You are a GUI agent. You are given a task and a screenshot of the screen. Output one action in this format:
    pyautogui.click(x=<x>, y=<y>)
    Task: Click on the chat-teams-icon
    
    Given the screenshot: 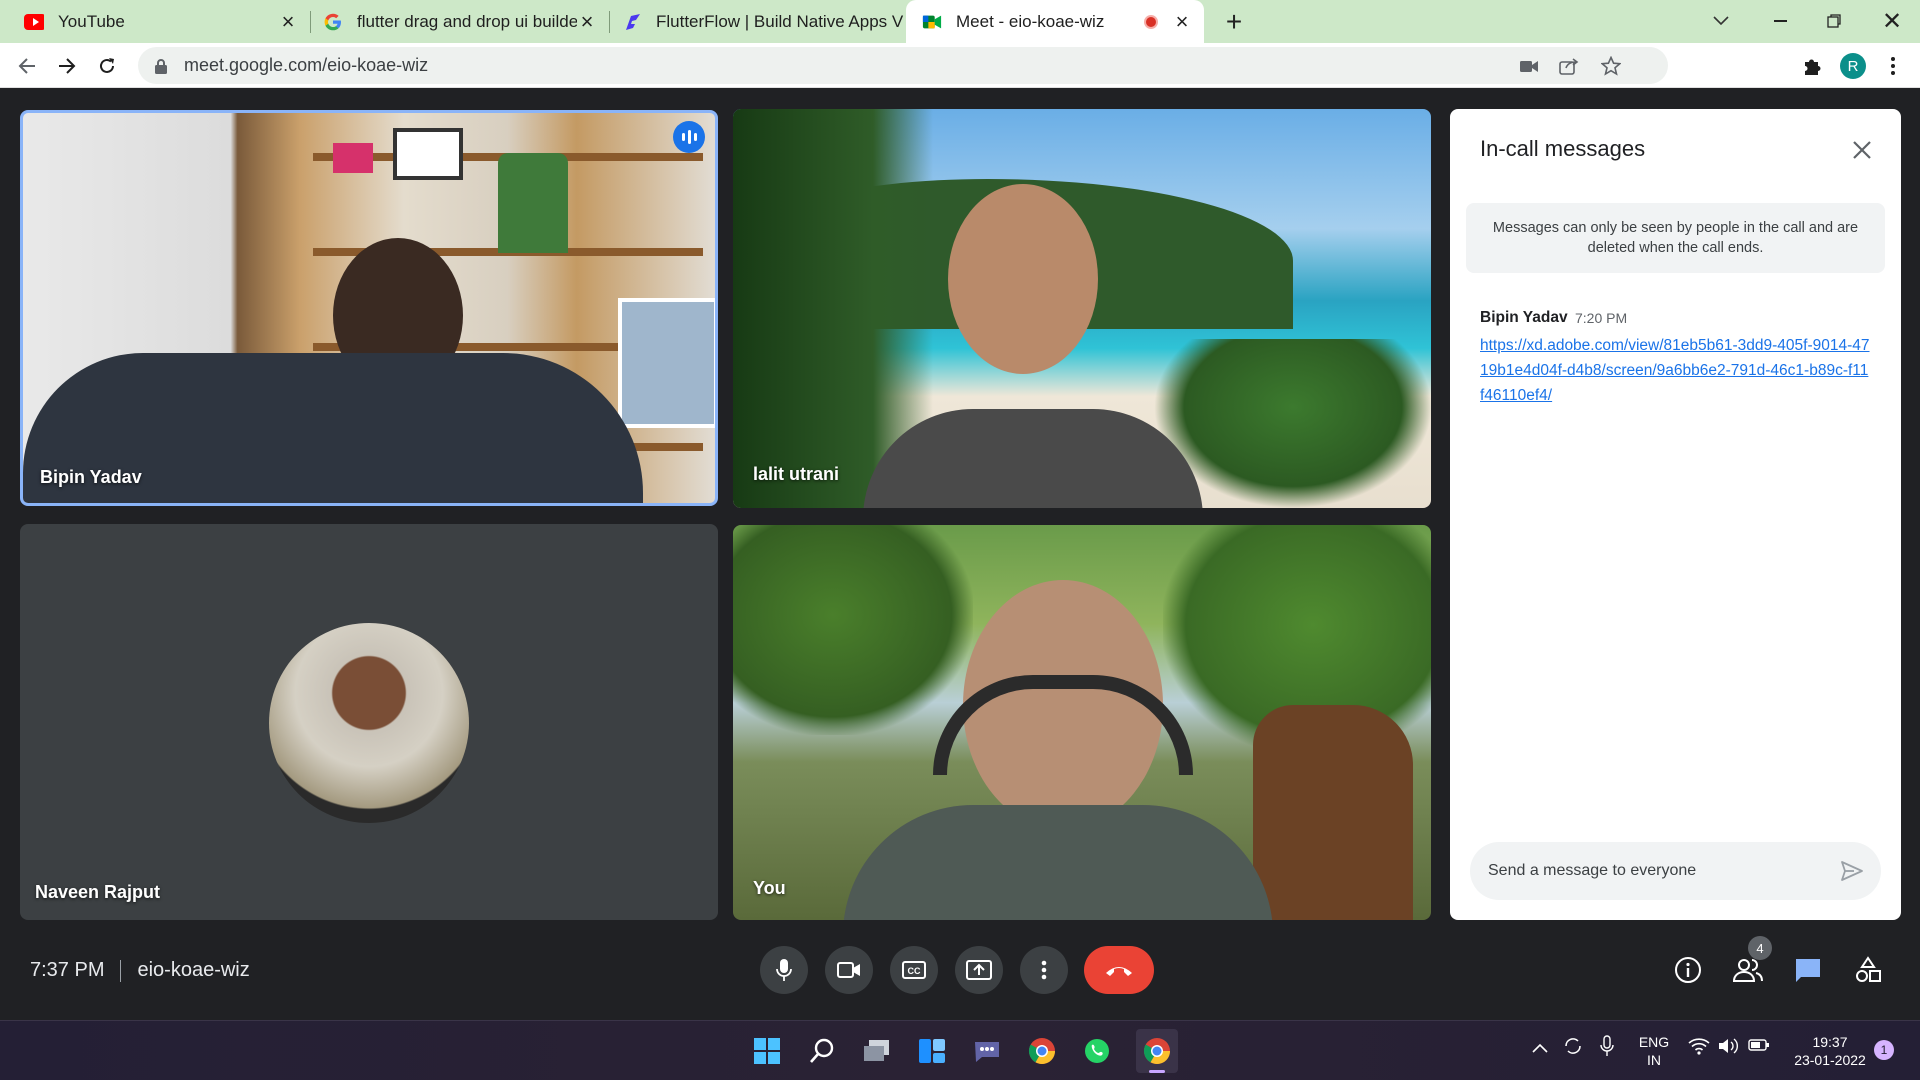 What is the action you would take?
    pyautogui.click(x=987, y=1051)
    